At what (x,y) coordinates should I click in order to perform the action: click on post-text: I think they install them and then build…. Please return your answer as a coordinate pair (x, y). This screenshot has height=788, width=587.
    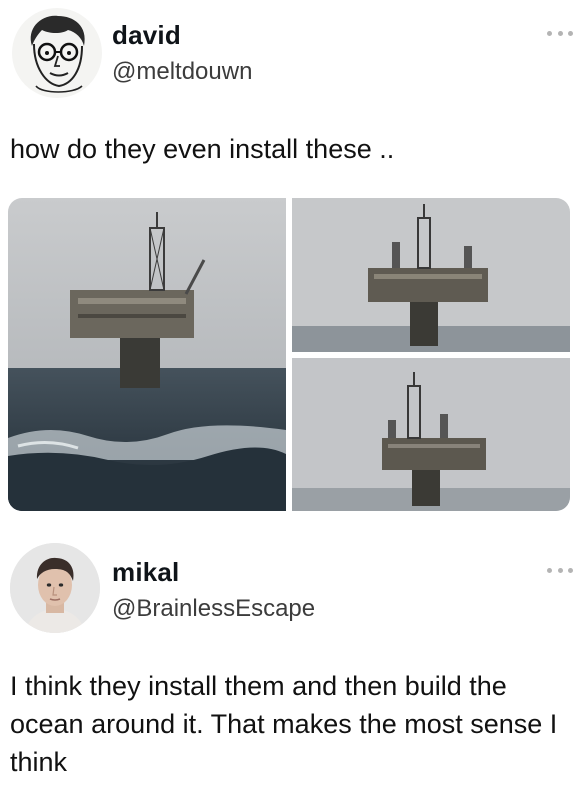
    Looking at the image, I should click on (284, 724).